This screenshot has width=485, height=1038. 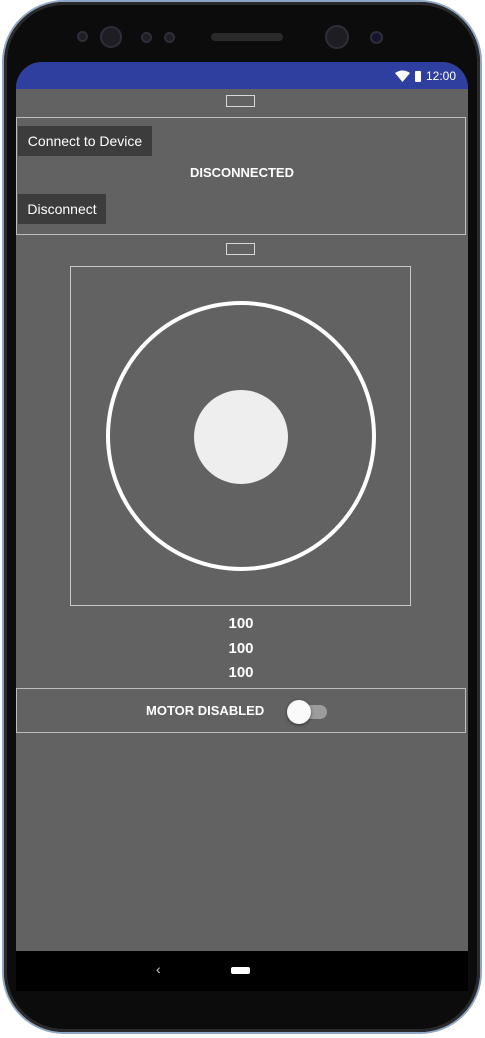 I want to click on navigation-bar: ‹, so click(x=242, y=971).